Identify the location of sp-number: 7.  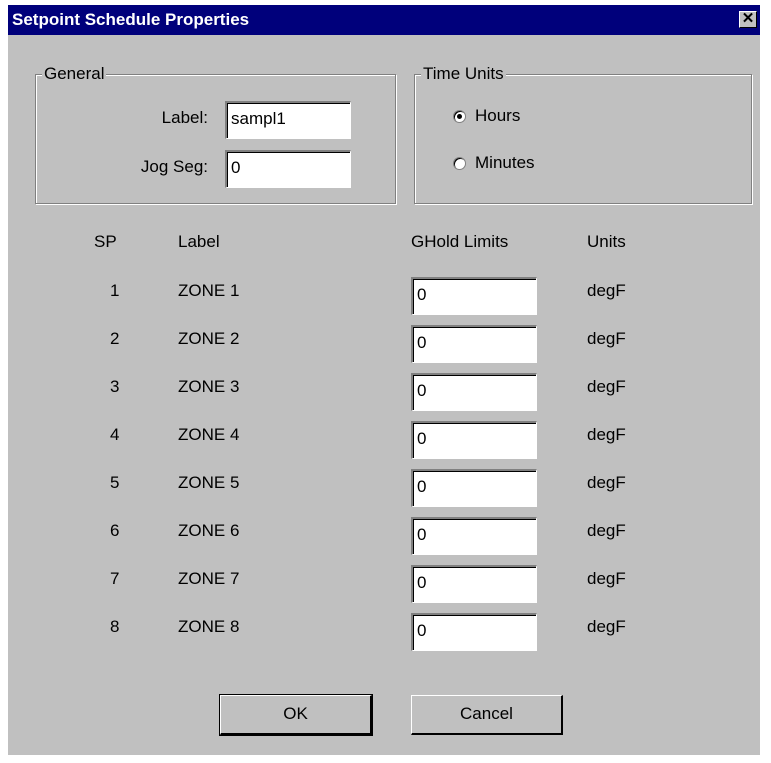
(115, 578).